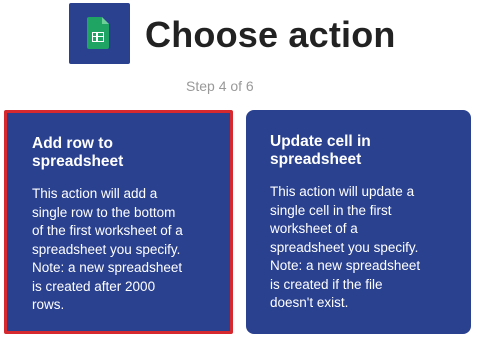 This screenshot has width=478, height=342. I want to click on sheets-document-glyph, so click(98, 33).